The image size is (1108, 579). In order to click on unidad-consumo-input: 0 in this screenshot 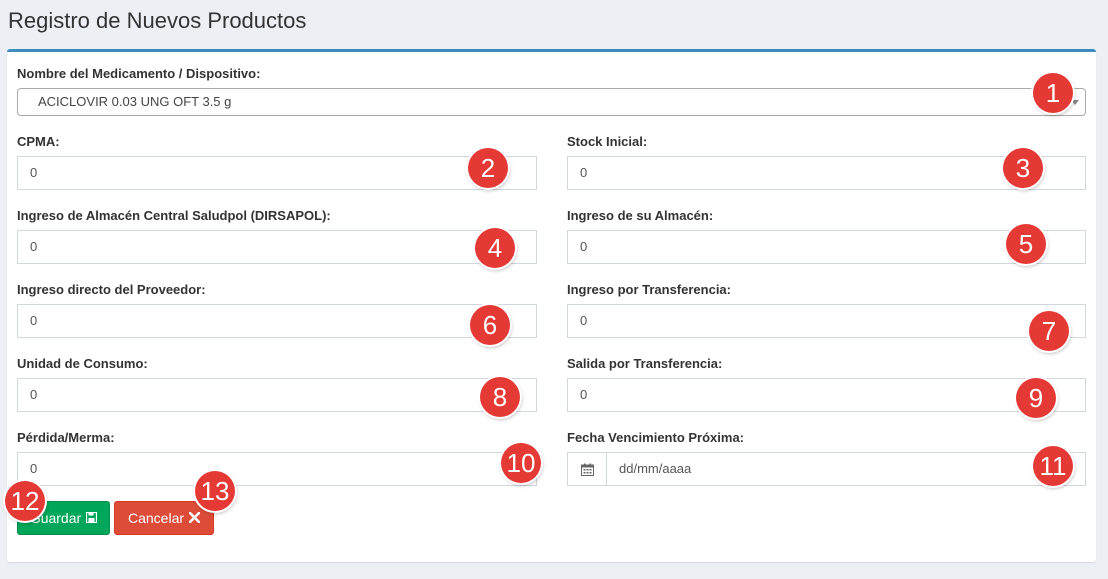, I will do `click(277, 395)`.